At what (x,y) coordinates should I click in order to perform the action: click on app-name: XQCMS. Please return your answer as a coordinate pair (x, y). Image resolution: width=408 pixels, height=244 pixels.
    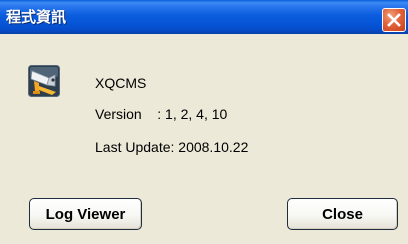
    Looking at the image, I should click on (121, 83).